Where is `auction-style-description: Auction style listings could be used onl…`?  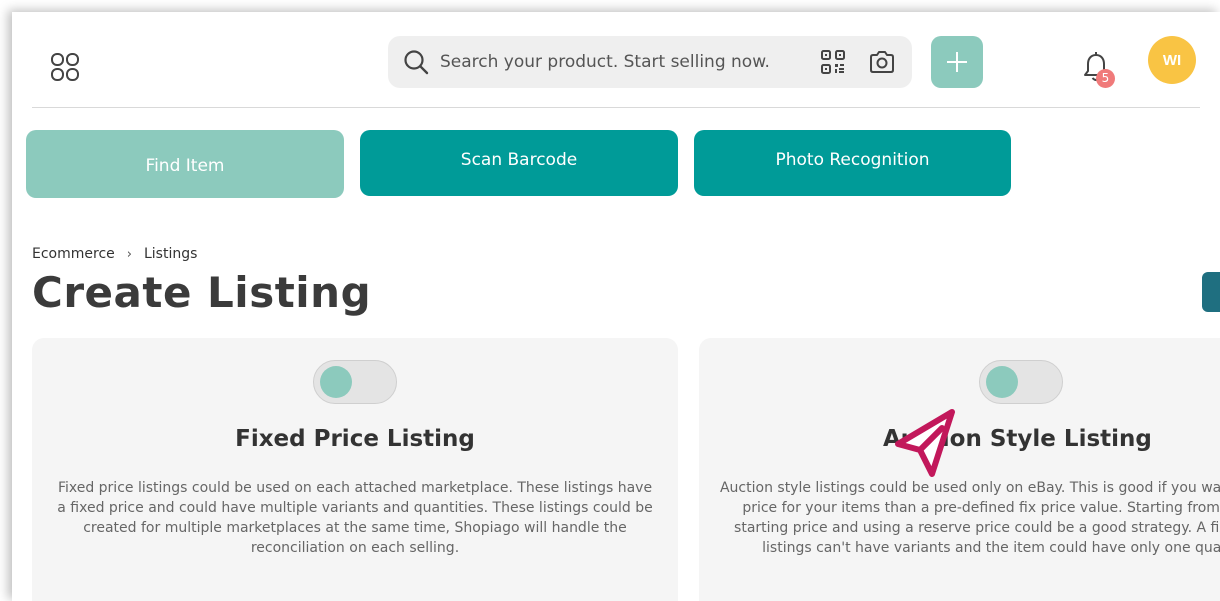
auction-style-description: Auction style listings could be used onl… is located at coordinates (969, 518).